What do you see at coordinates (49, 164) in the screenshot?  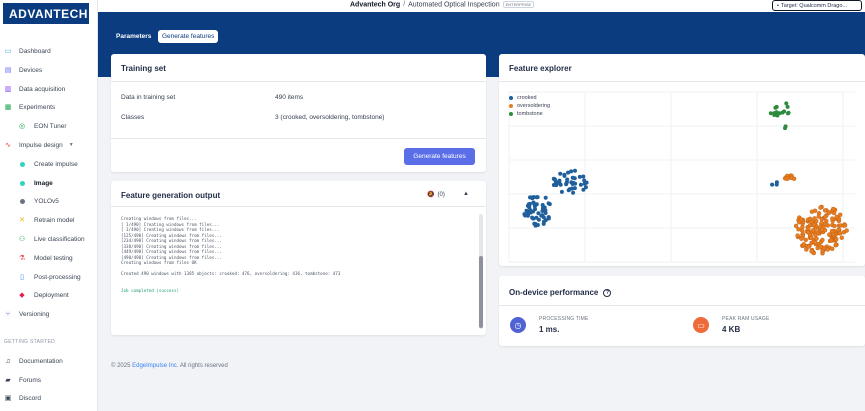 I see `sidebar-item-create-impulse: Create impulse` at bounding box center [49, 164].